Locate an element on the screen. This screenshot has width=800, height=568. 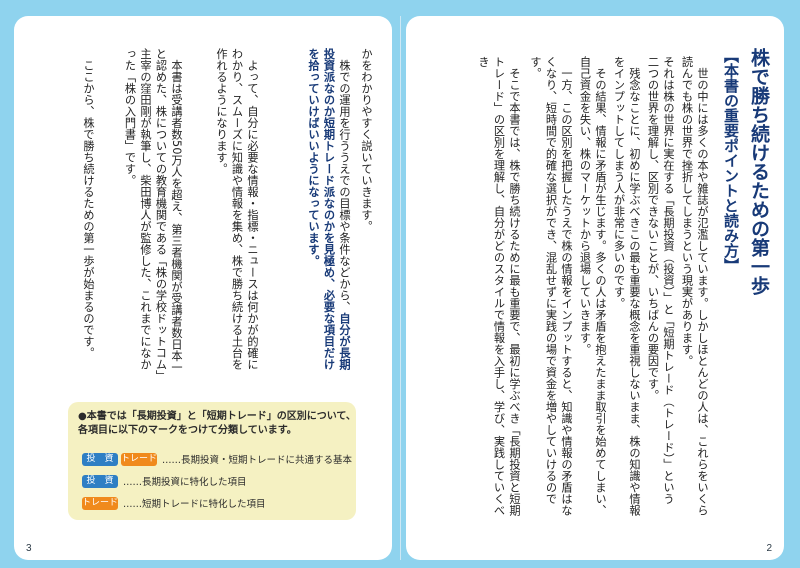
legend-row-common: 投 資 トレード ……長期投資・短期トレードに共通する基本 is located at coordinates (217, 459).